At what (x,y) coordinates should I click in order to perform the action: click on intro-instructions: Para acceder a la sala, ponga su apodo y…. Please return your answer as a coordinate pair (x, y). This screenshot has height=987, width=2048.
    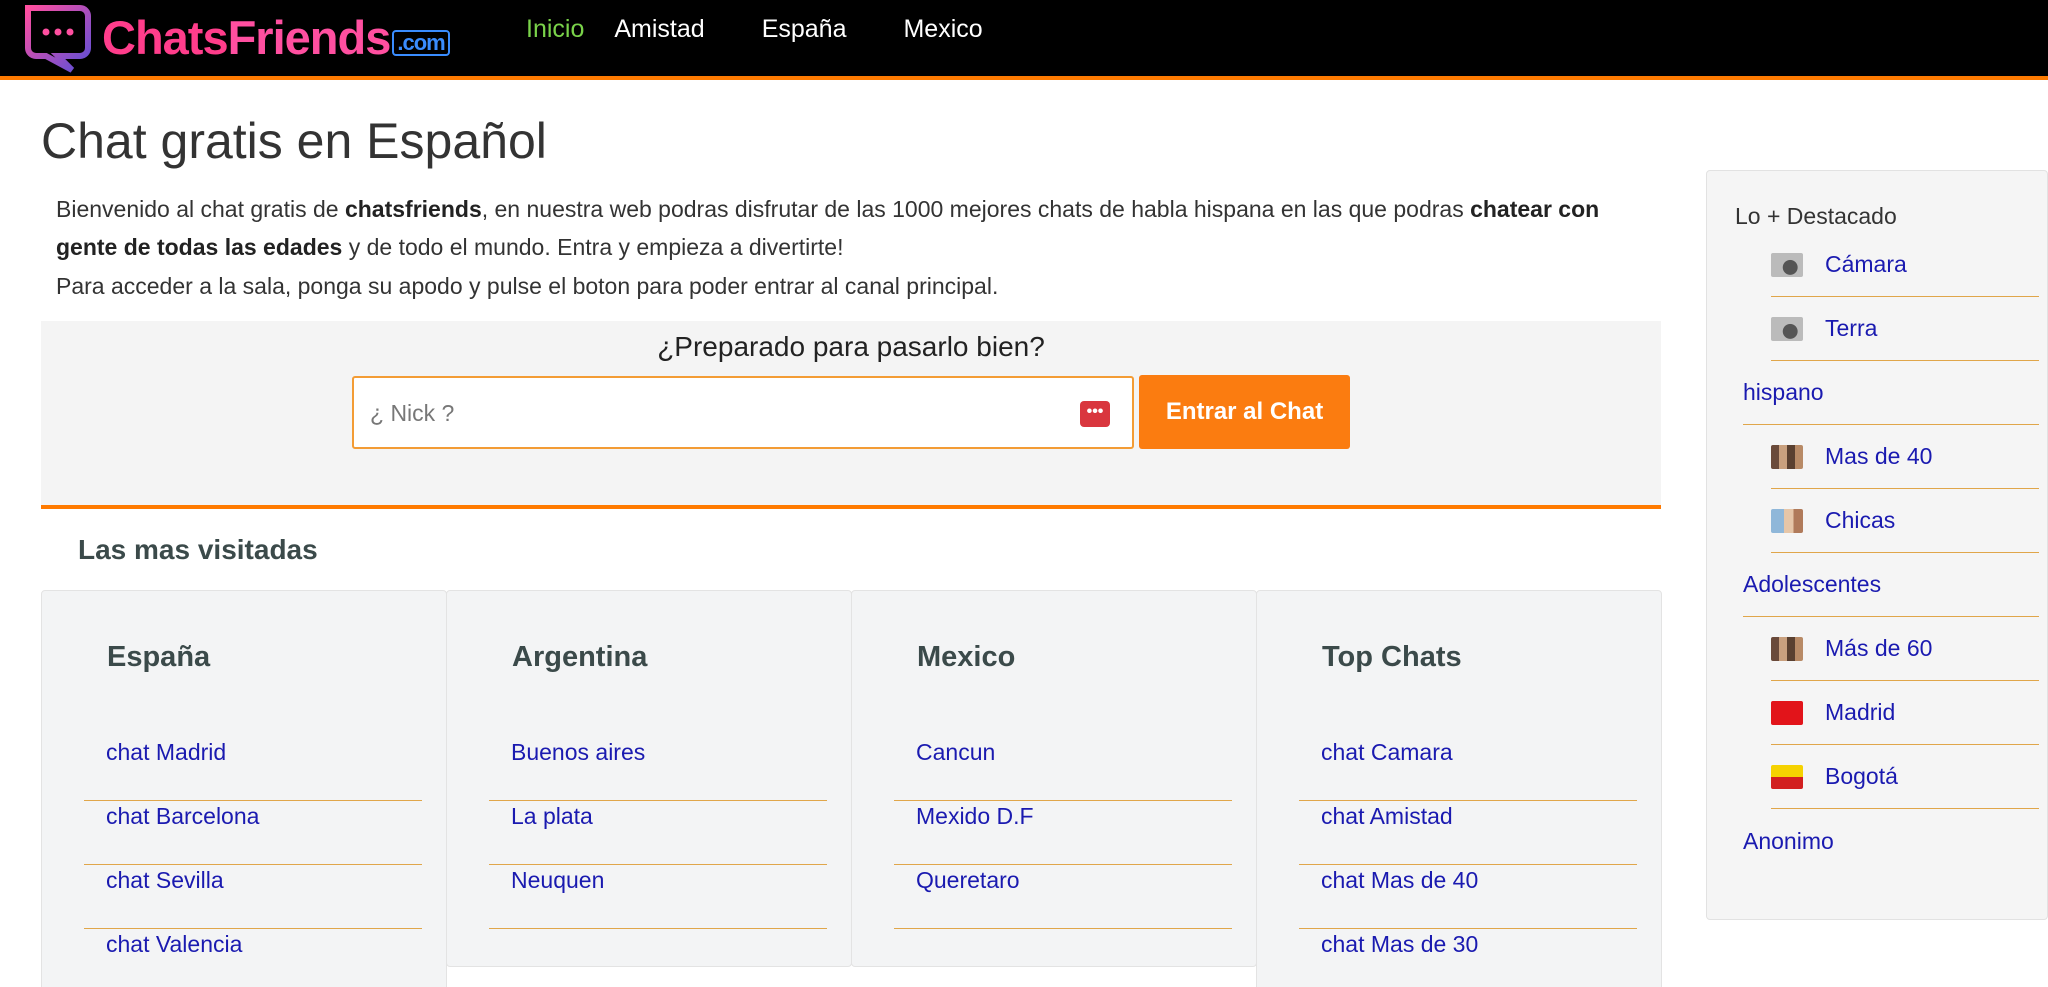
    Looking at the image, I should click on (527, 286).